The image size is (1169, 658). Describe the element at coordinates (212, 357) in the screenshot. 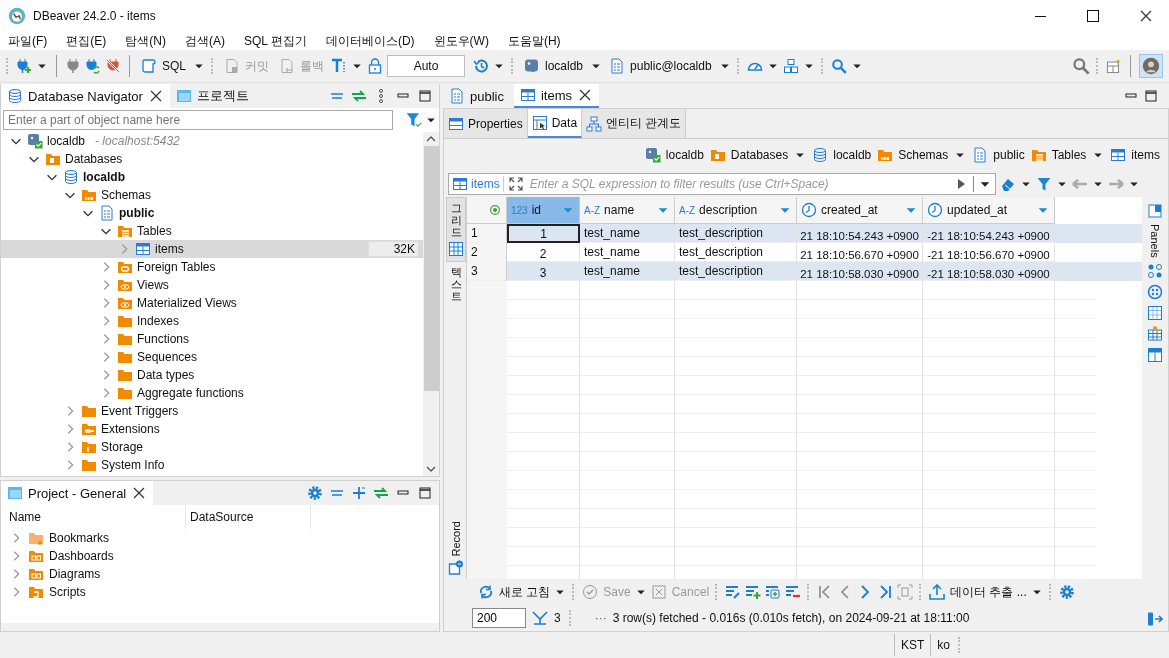

I see `tree-item: Sequences` at that location.